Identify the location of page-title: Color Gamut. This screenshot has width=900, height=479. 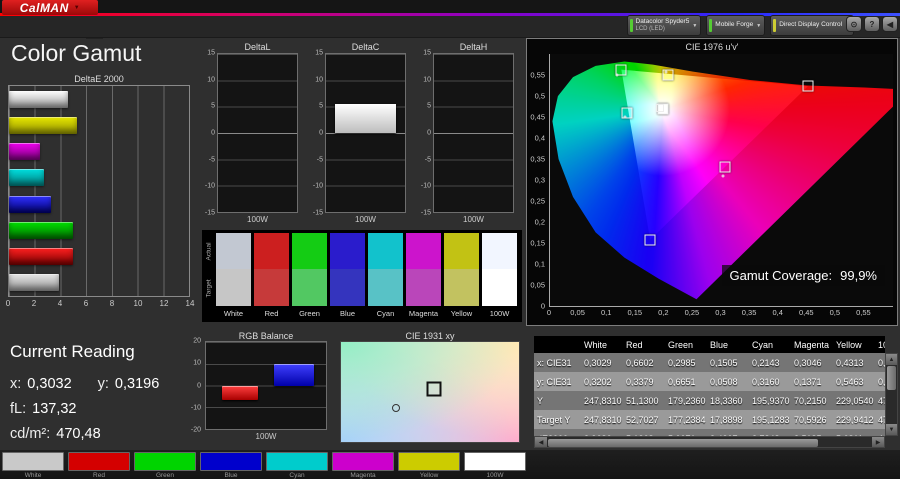
(76, 53).